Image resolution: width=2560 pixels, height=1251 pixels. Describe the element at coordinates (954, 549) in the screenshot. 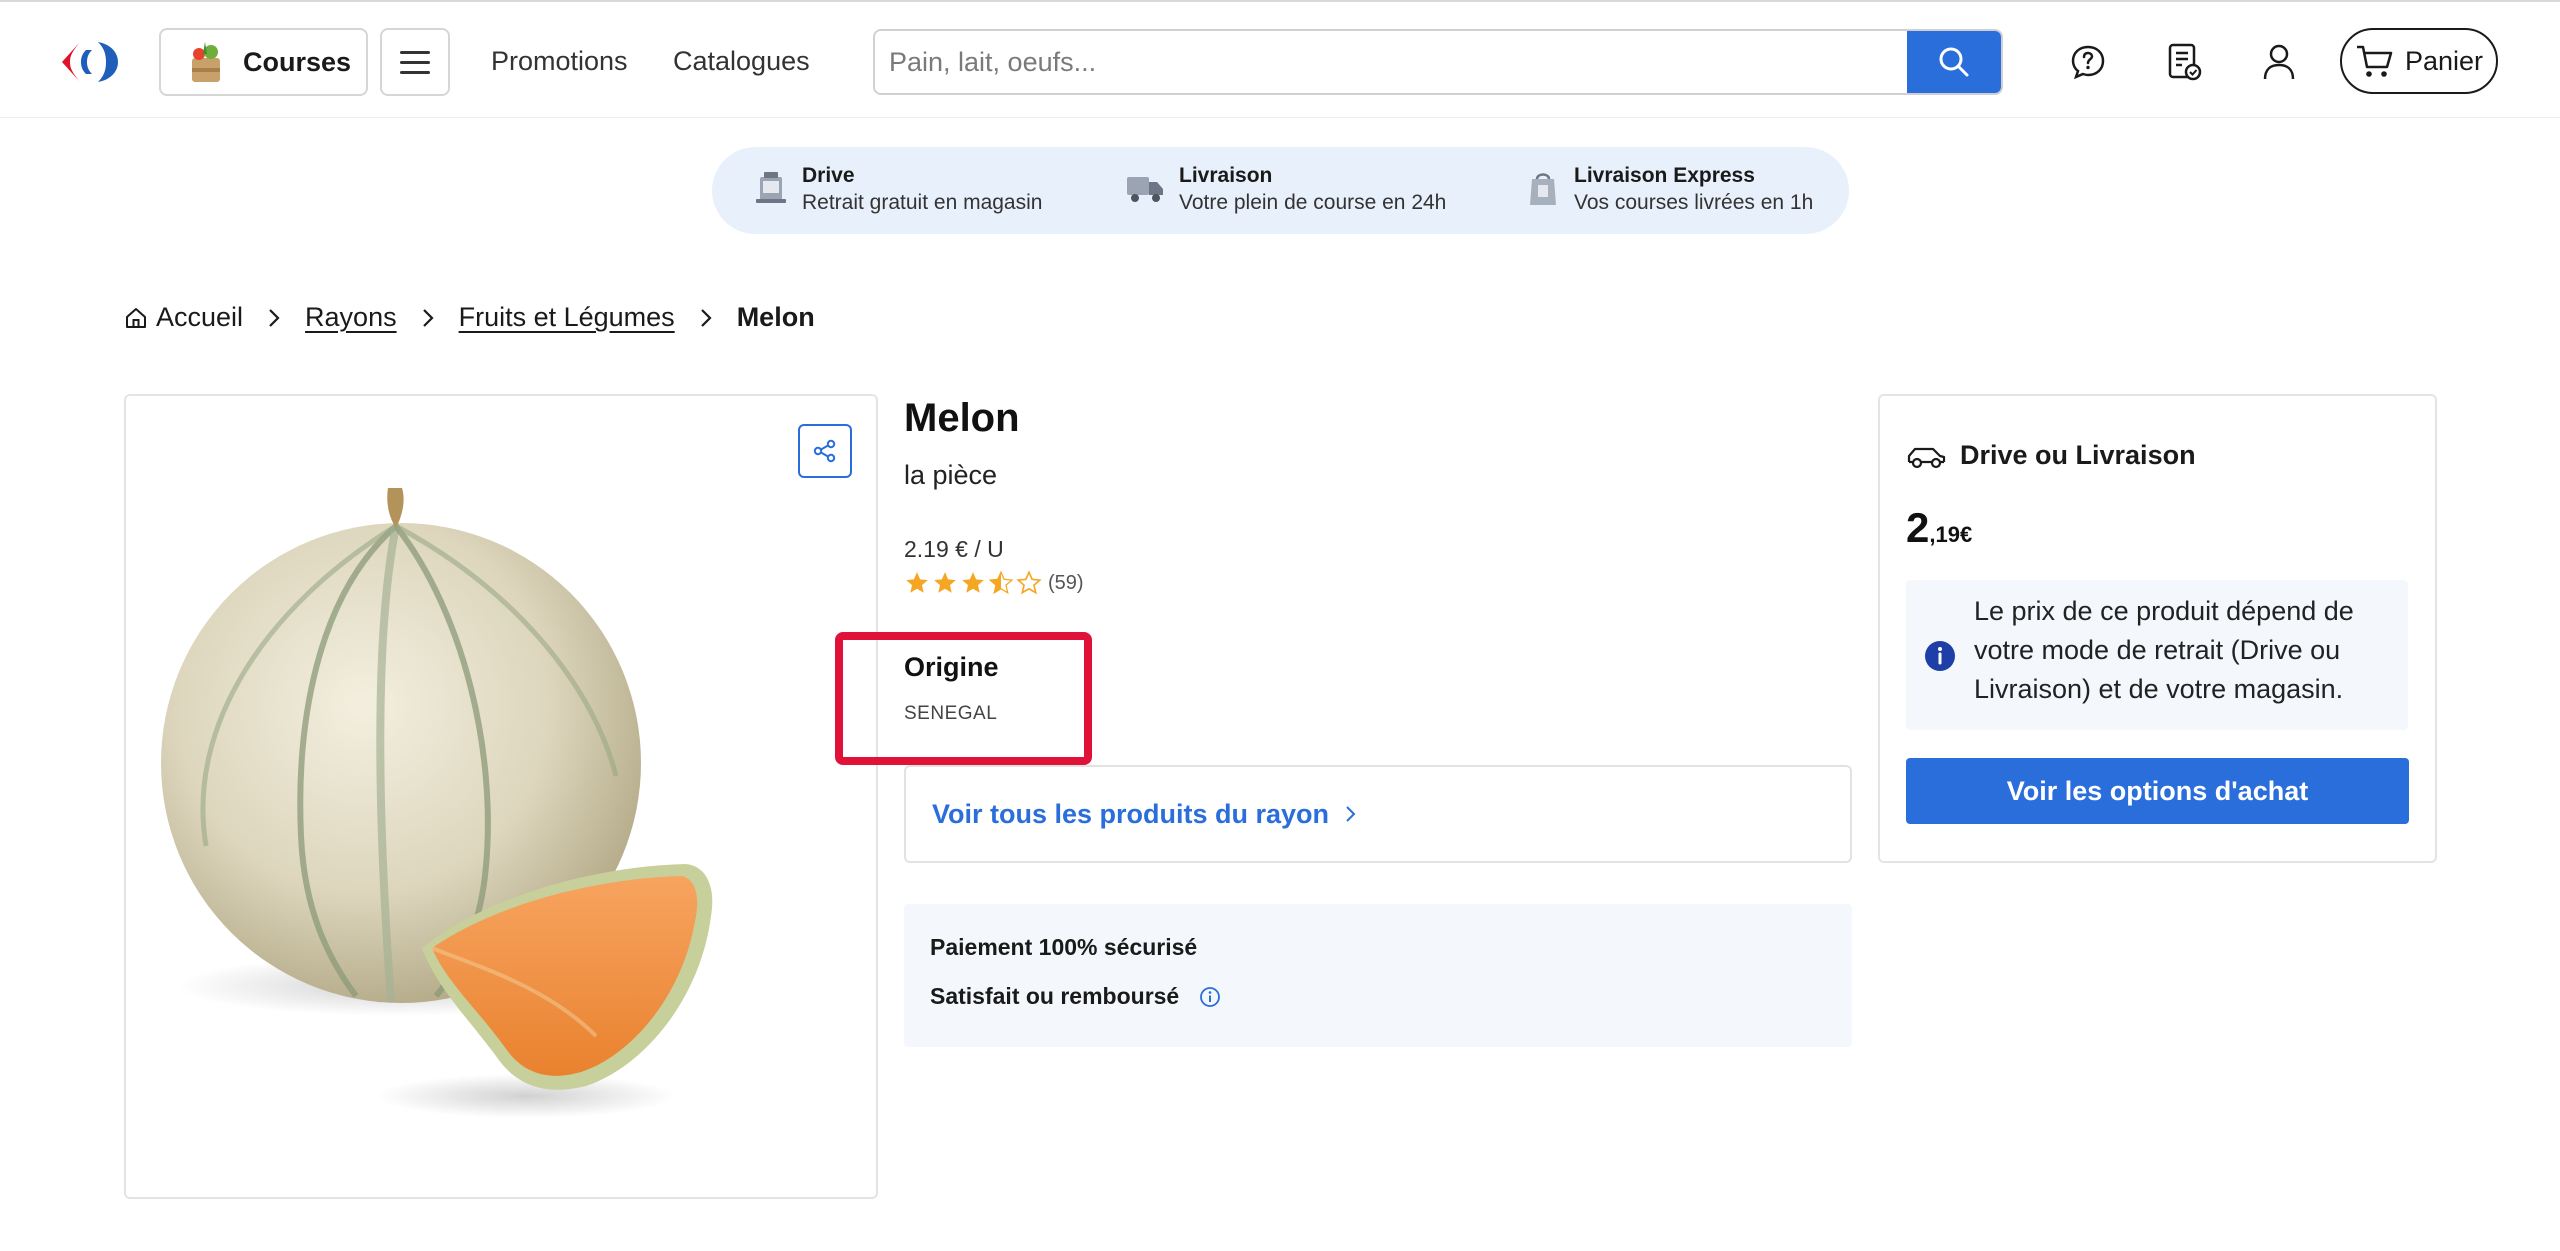

I see `price-per-unit: 2.19 € / U` at that location.